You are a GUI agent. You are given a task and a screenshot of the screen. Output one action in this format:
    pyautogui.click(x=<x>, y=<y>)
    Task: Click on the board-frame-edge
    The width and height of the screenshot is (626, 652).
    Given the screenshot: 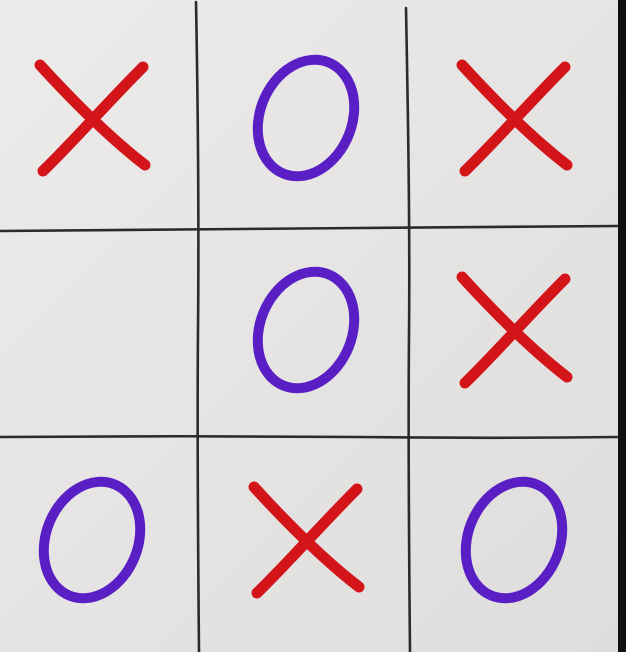 What is the action you would take?
    pyautogui.click(x=622, y=326)
    